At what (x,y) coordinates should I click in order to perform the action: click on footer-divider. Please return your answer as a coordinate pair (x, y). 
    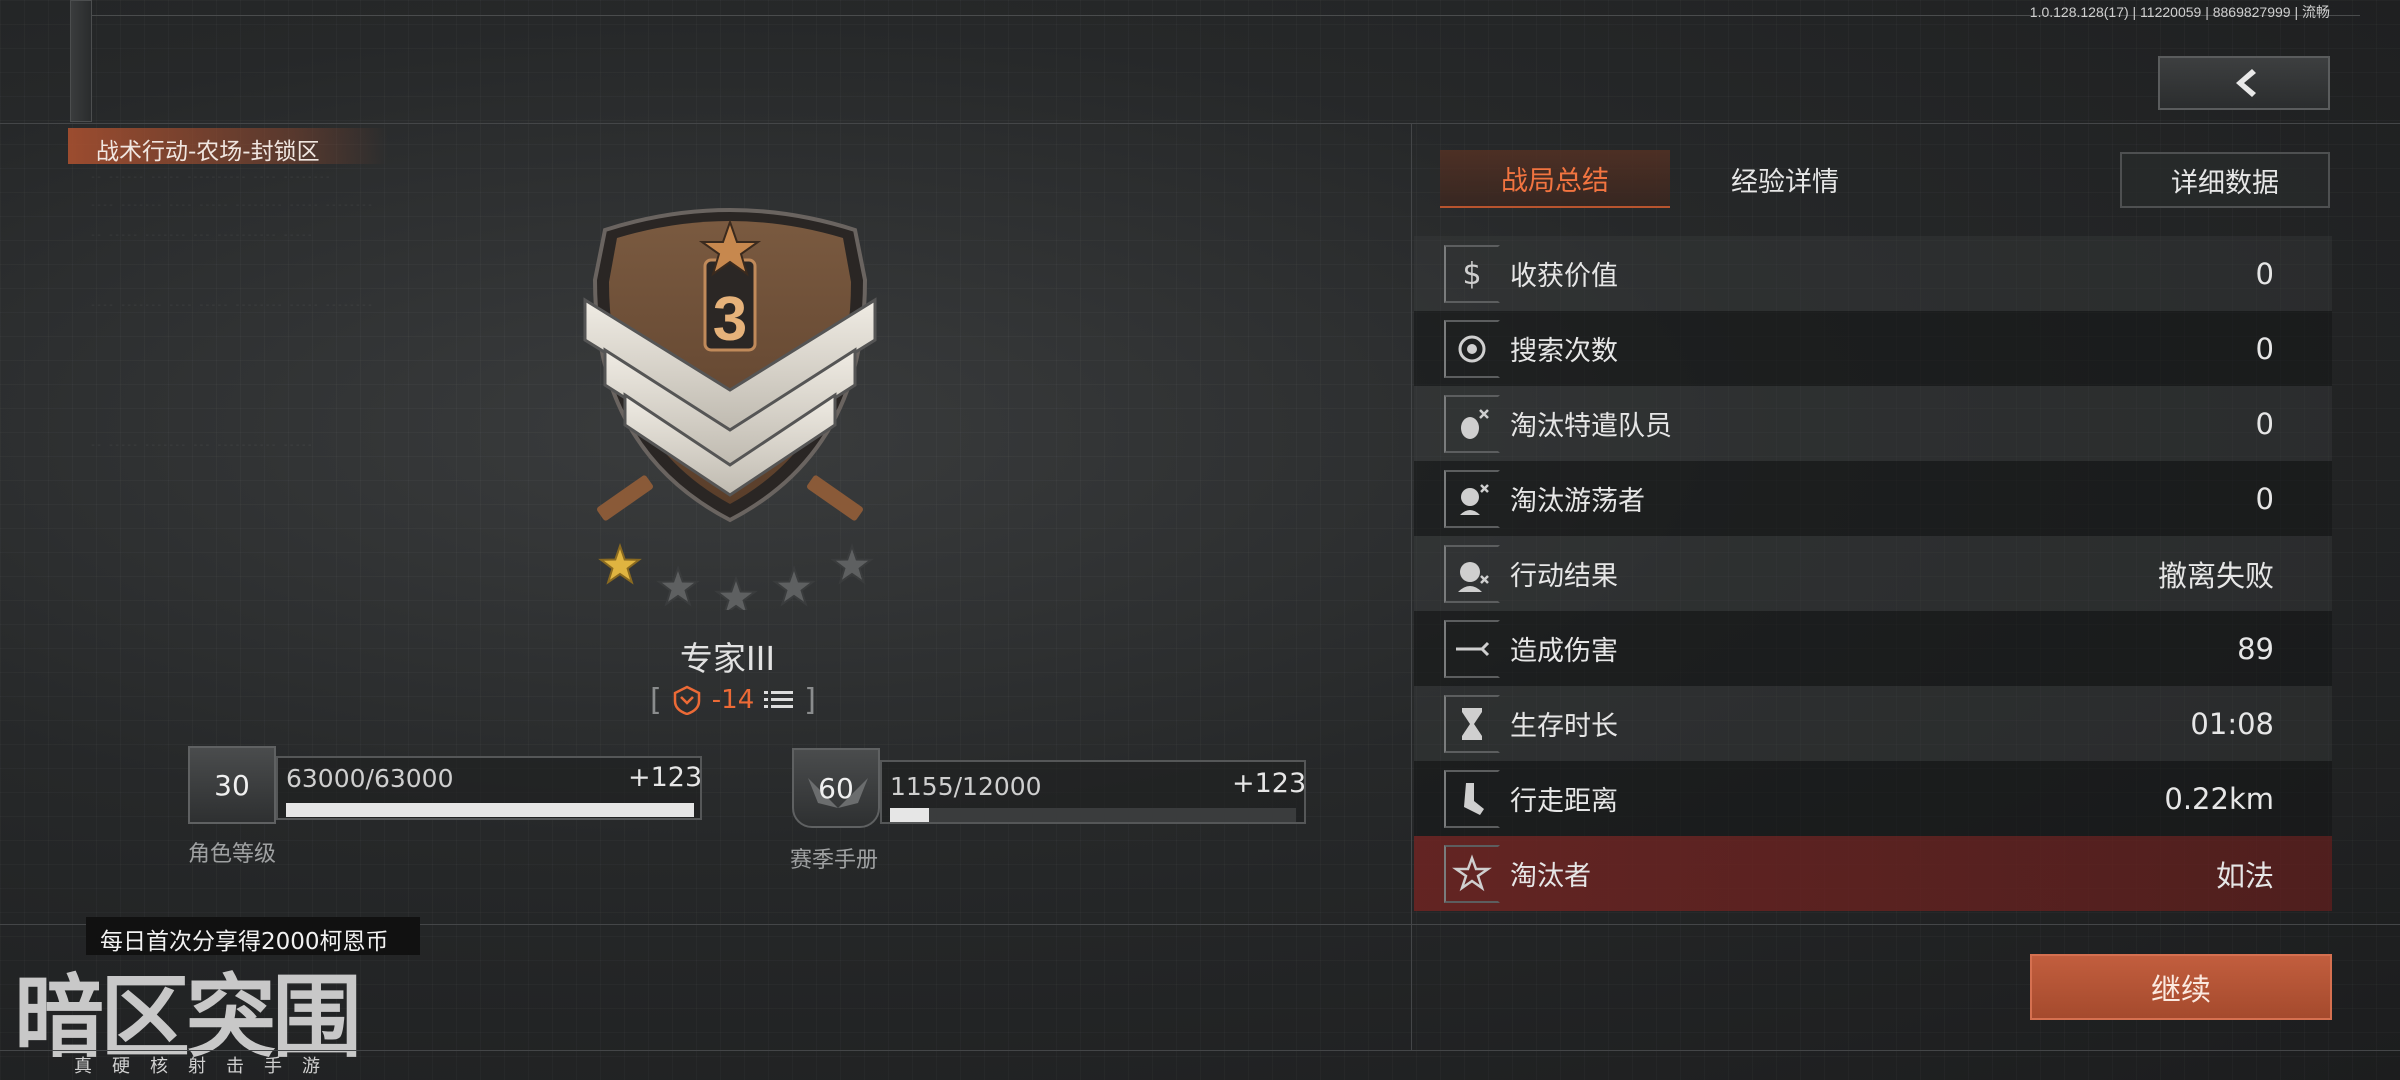
    Looking at the image, I should click on (1200, 1050).